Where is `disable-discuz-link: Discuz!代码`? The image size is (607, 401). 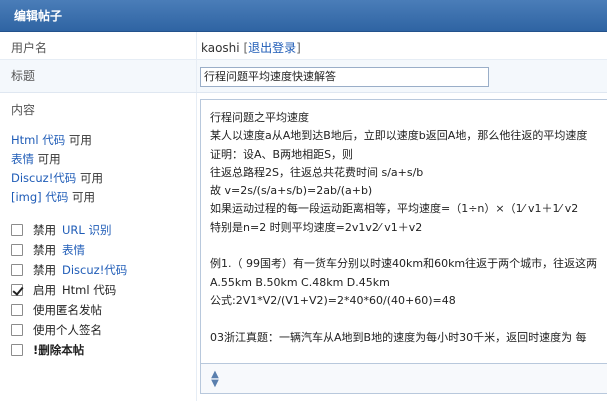
disable-discuz-link: Discuz!代码 is located at coordinates (94, 270).